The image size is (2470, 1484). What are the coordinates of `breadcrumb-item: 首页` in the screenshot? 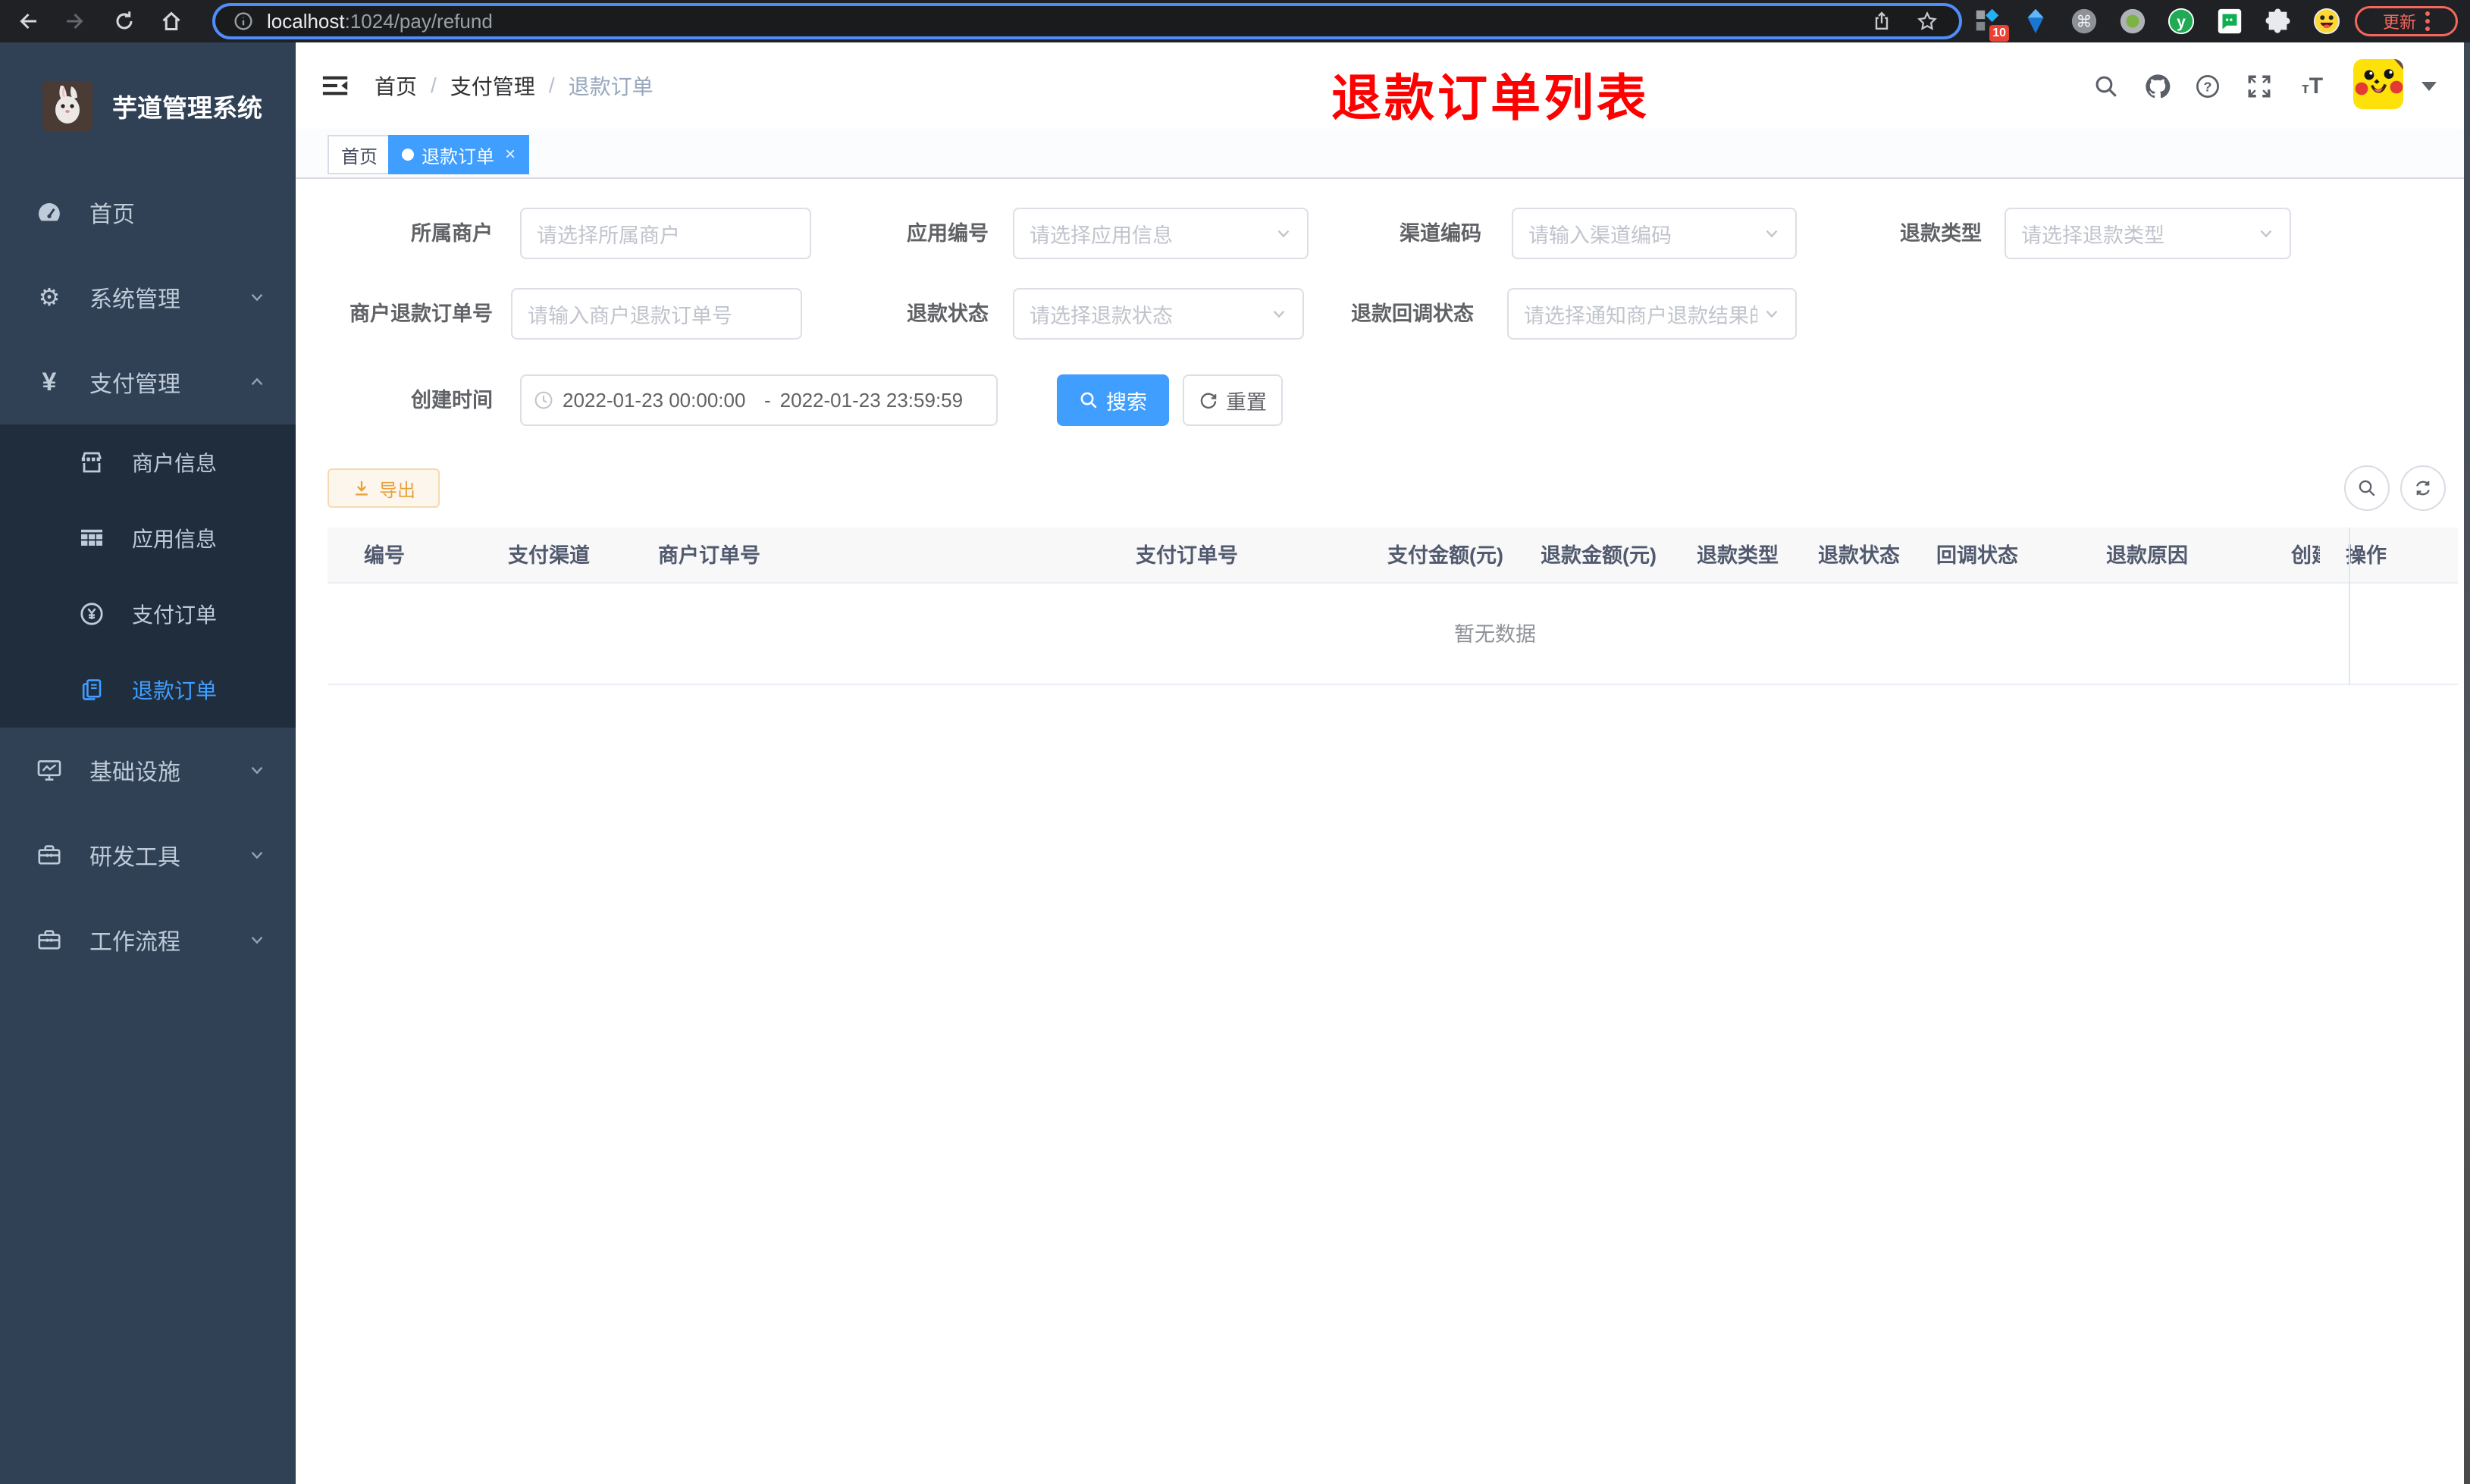 It's located at (396, 85).